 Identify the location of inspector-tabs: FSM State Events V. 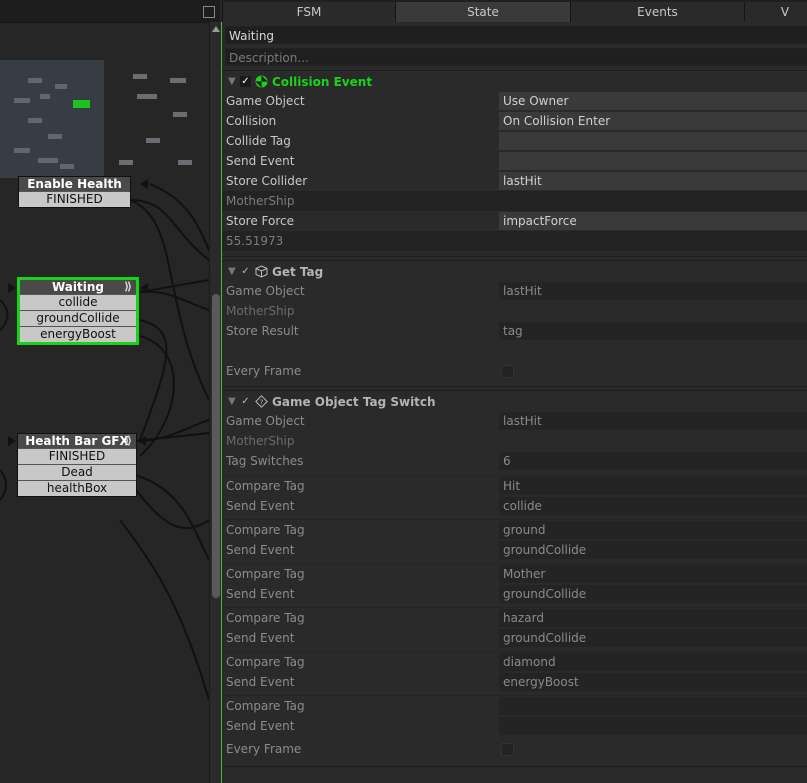
(514, 11).